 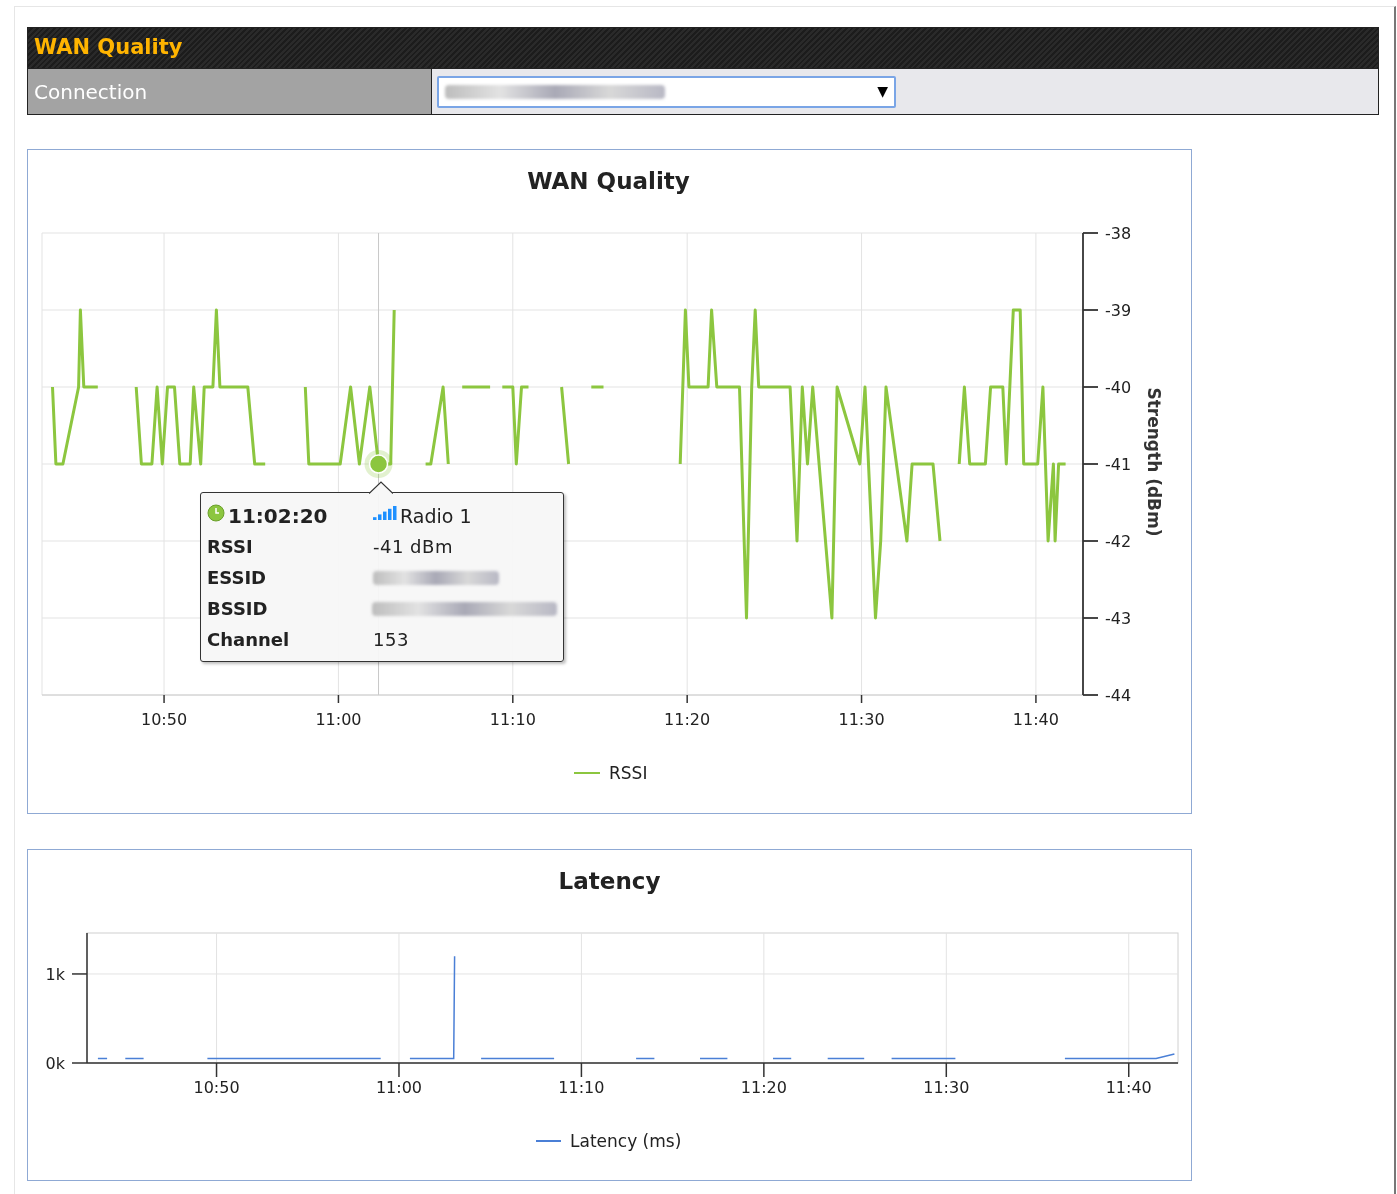 I want to click on y-tick-label: -38, so click(x=1118, y=233).